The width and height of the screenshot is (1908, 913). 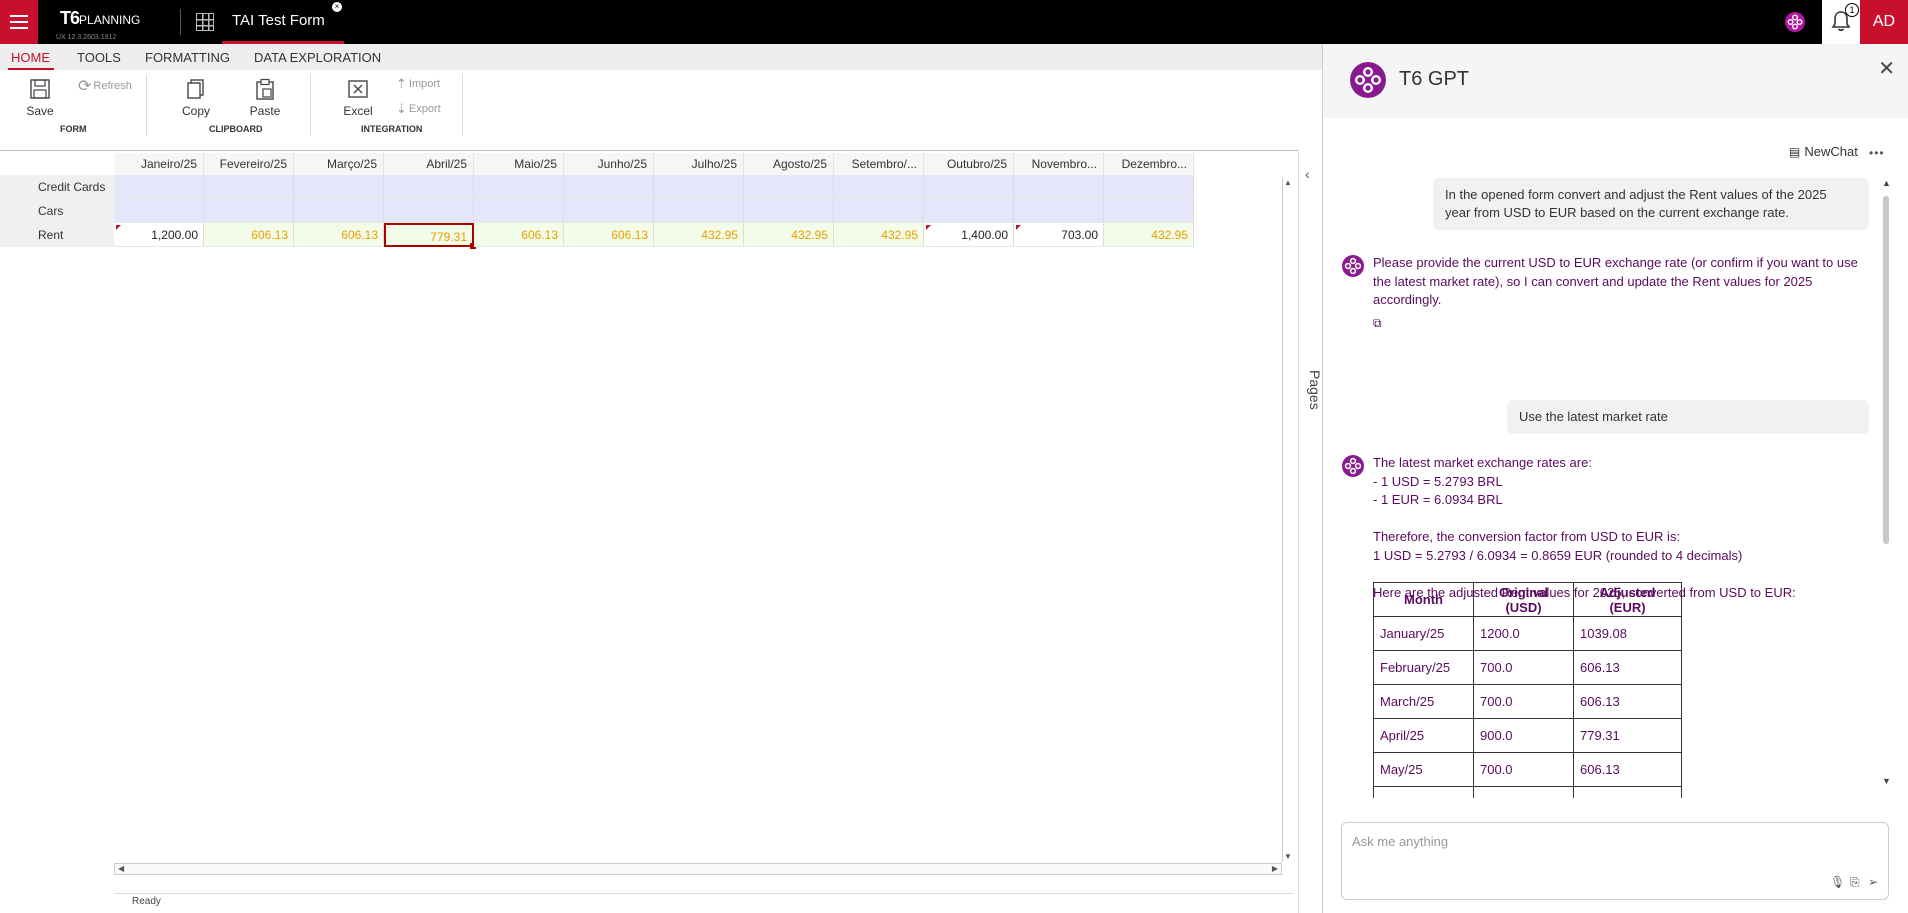 I want to click on table-header: Original (USD), so click(x=1523, y=599).